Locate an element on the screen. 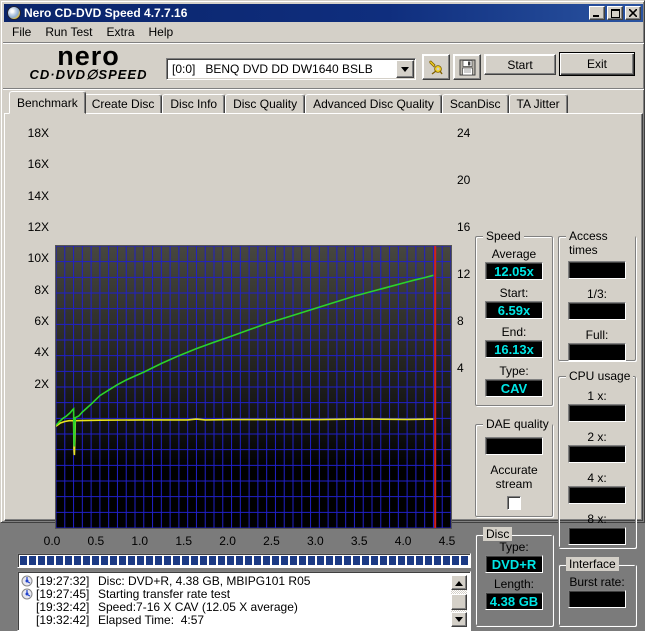  scrollbar-thumb is located at coordinates (459, 602).